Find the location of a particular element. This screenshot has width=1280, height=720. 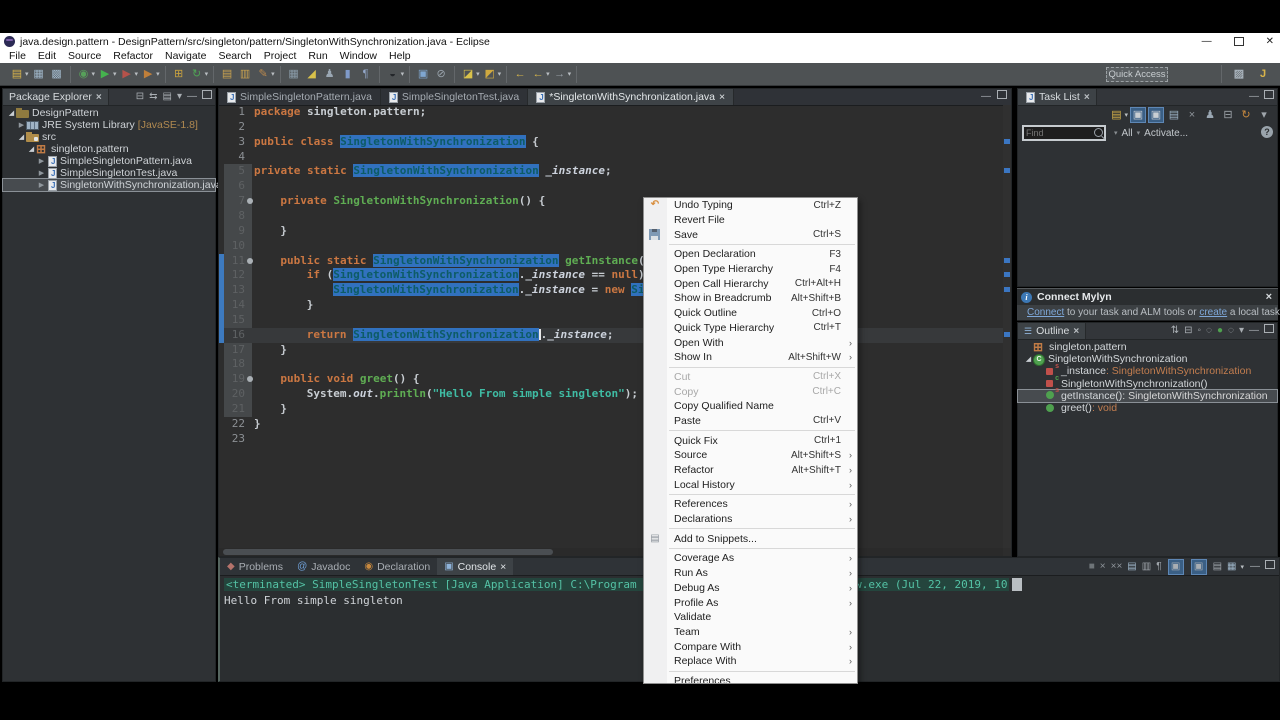

code-line-6: 6 is located at coordinates (611, 186).